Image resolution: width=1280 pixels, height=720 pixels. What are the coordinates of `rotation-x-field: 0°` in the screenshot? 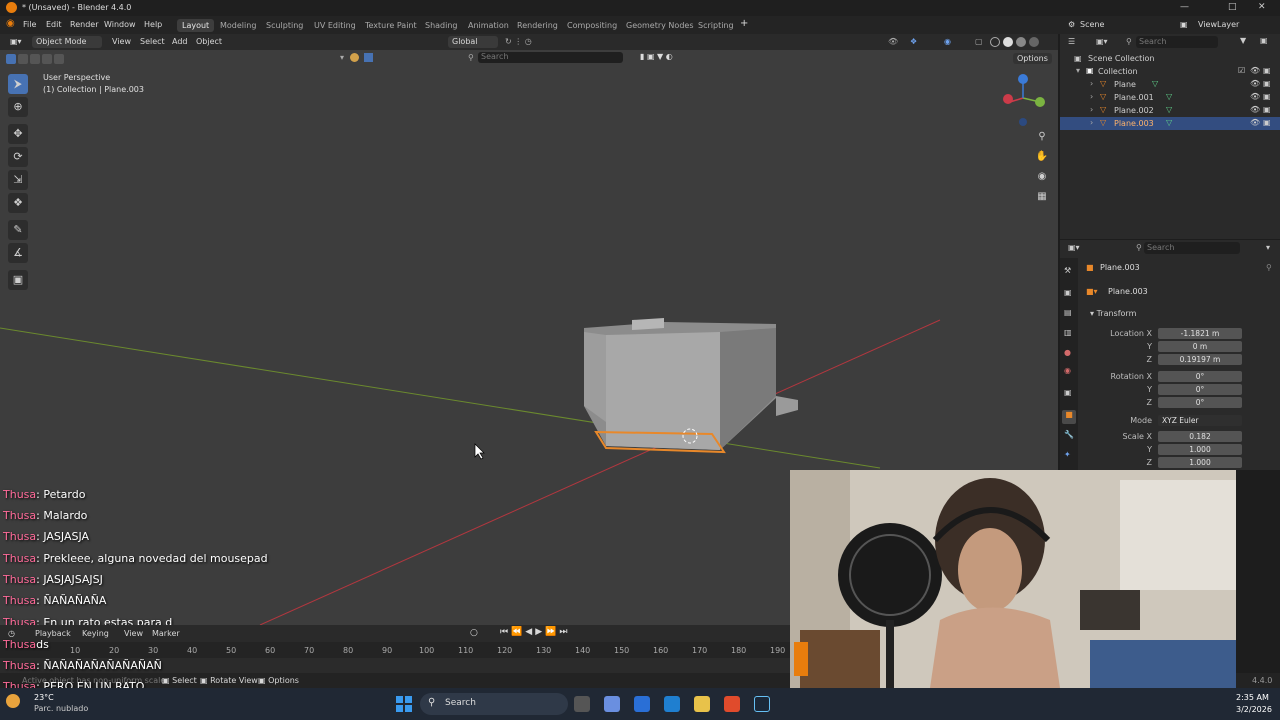 It's located at (1200, 376).